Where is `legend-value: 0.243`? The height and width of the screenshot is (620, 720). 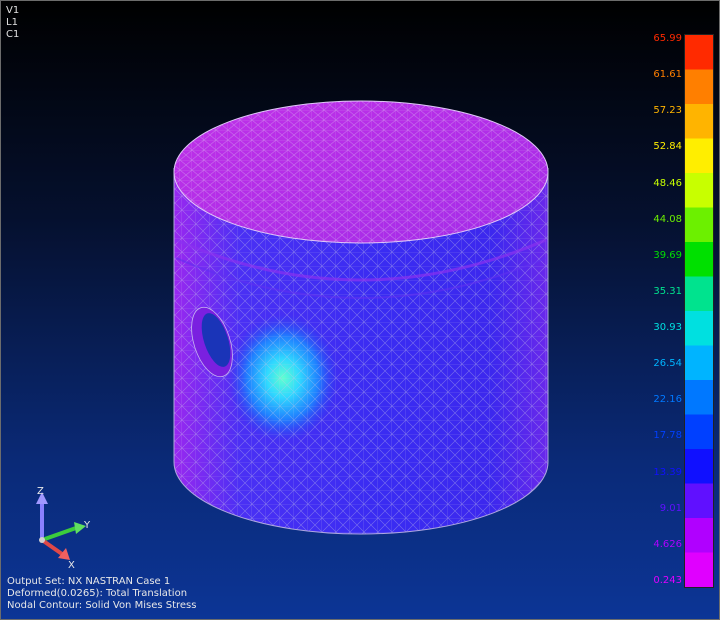 legend-value: 0.243 is located at coordinates (667, 580).